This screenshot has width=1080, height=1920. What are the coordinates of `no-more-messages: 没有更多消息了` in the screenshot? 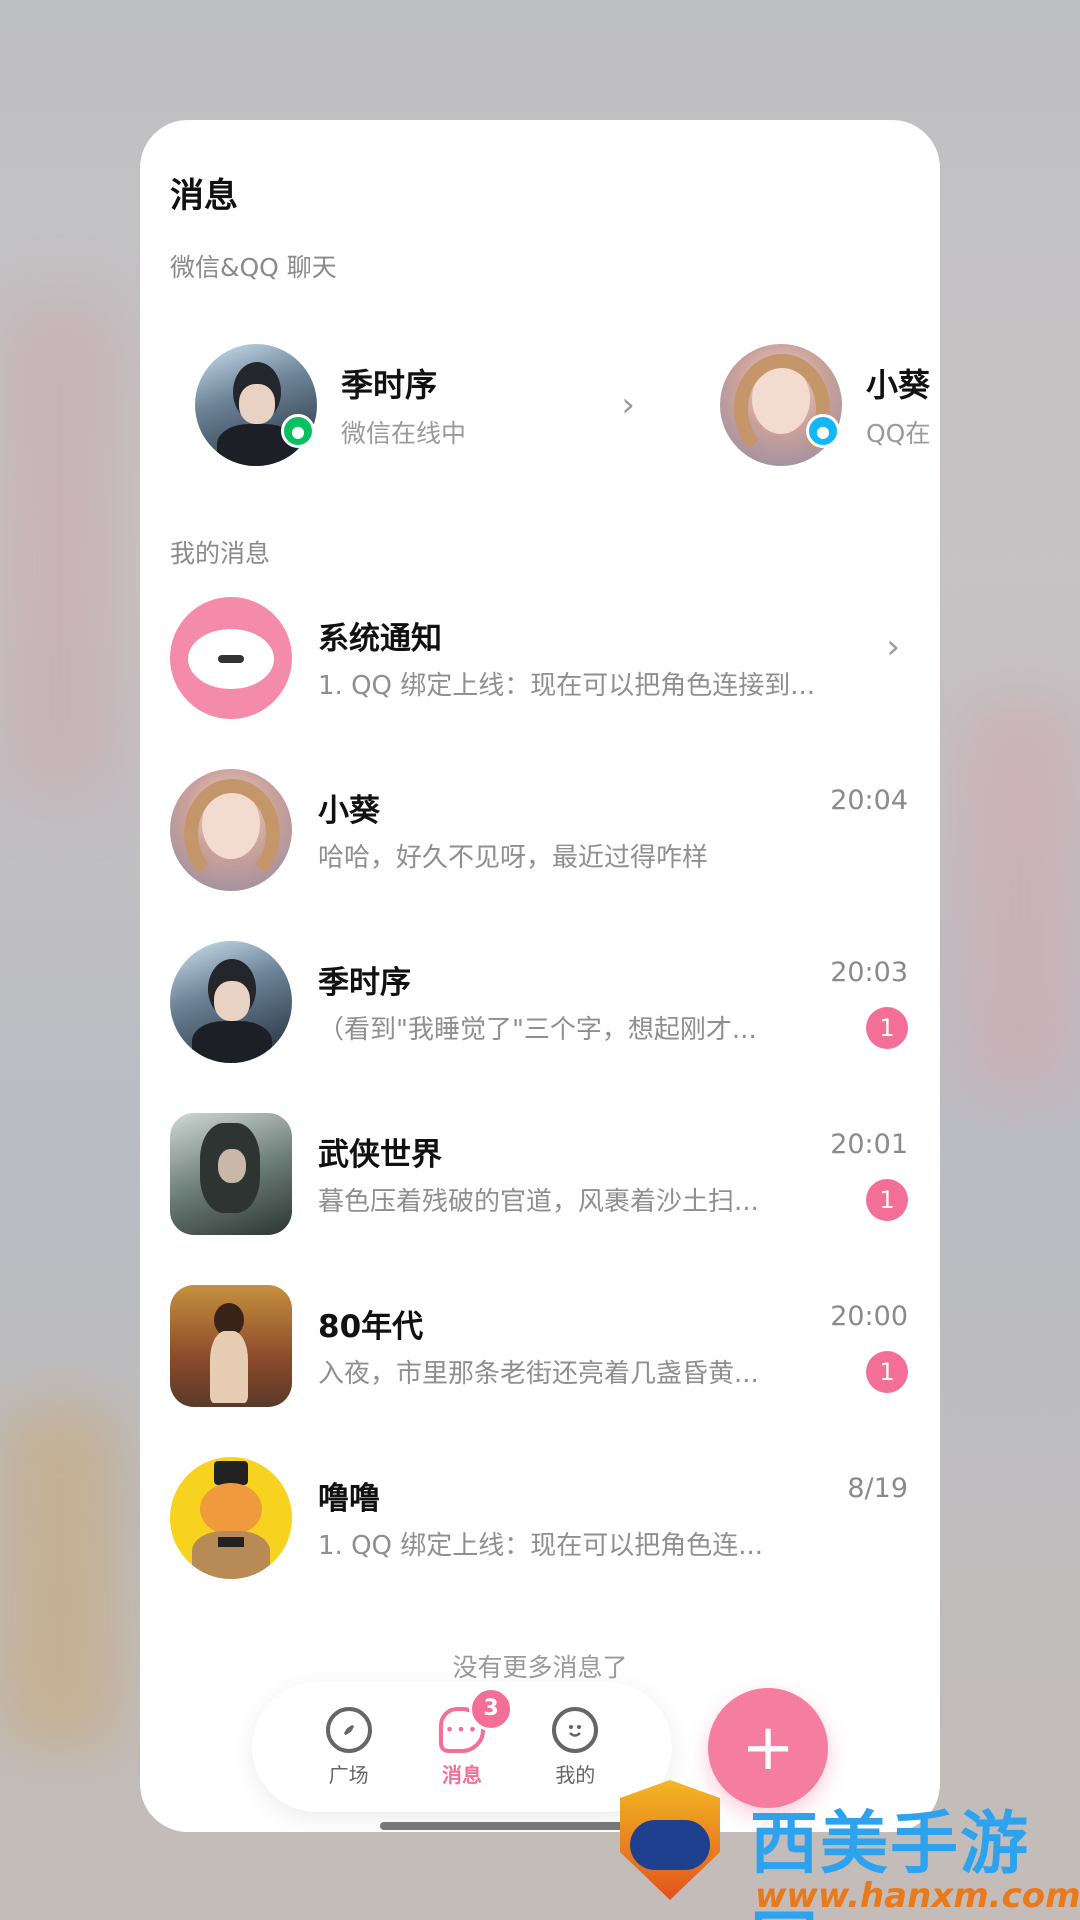 It's located at (540, 1667).